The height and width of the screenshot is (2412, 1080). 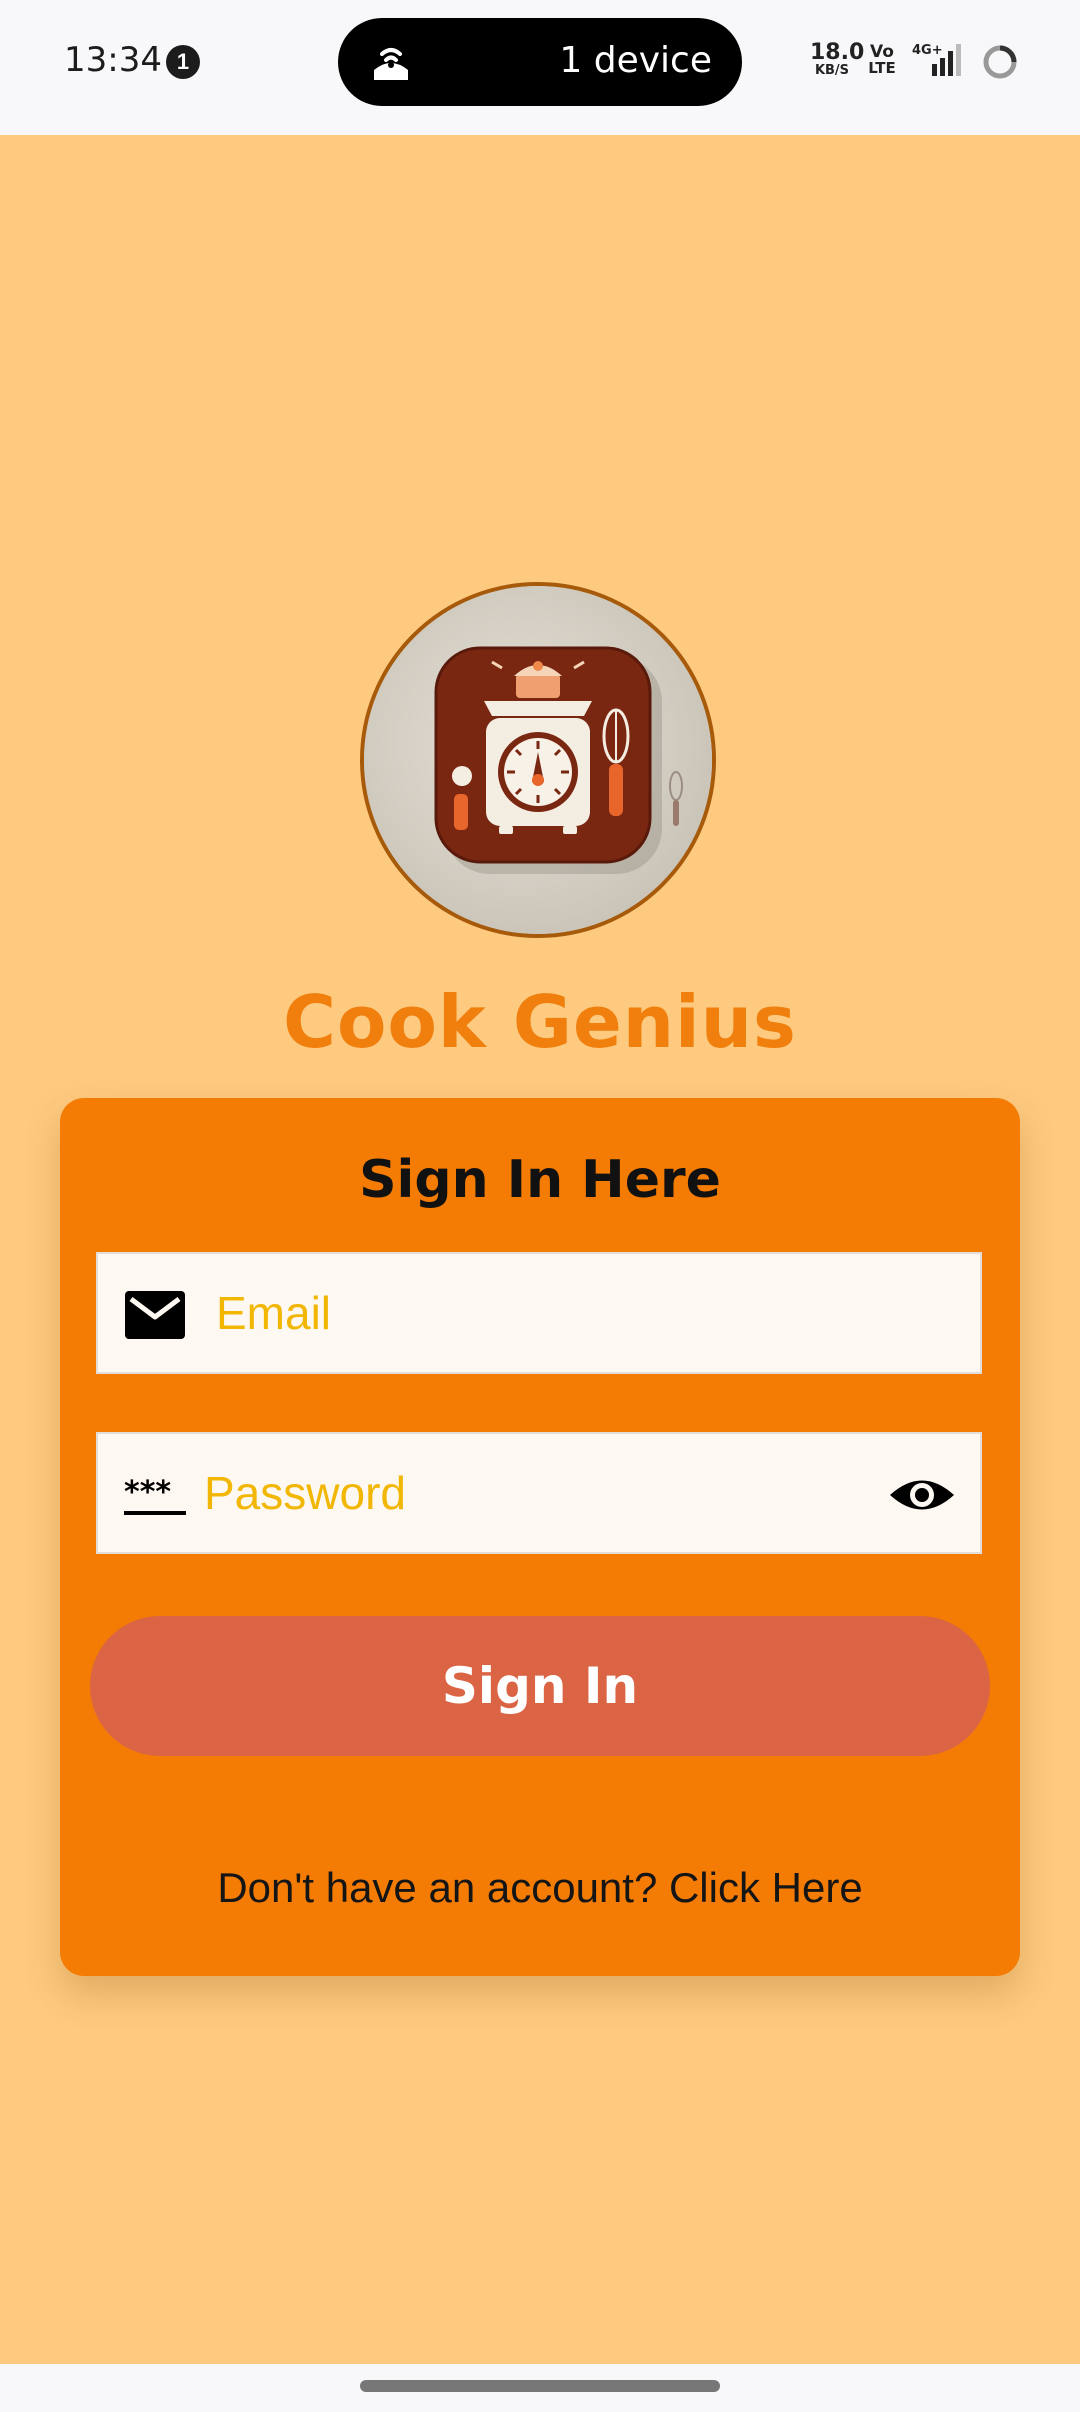 I want to click on speed-value: 18.0, so click(x=837, y=52).